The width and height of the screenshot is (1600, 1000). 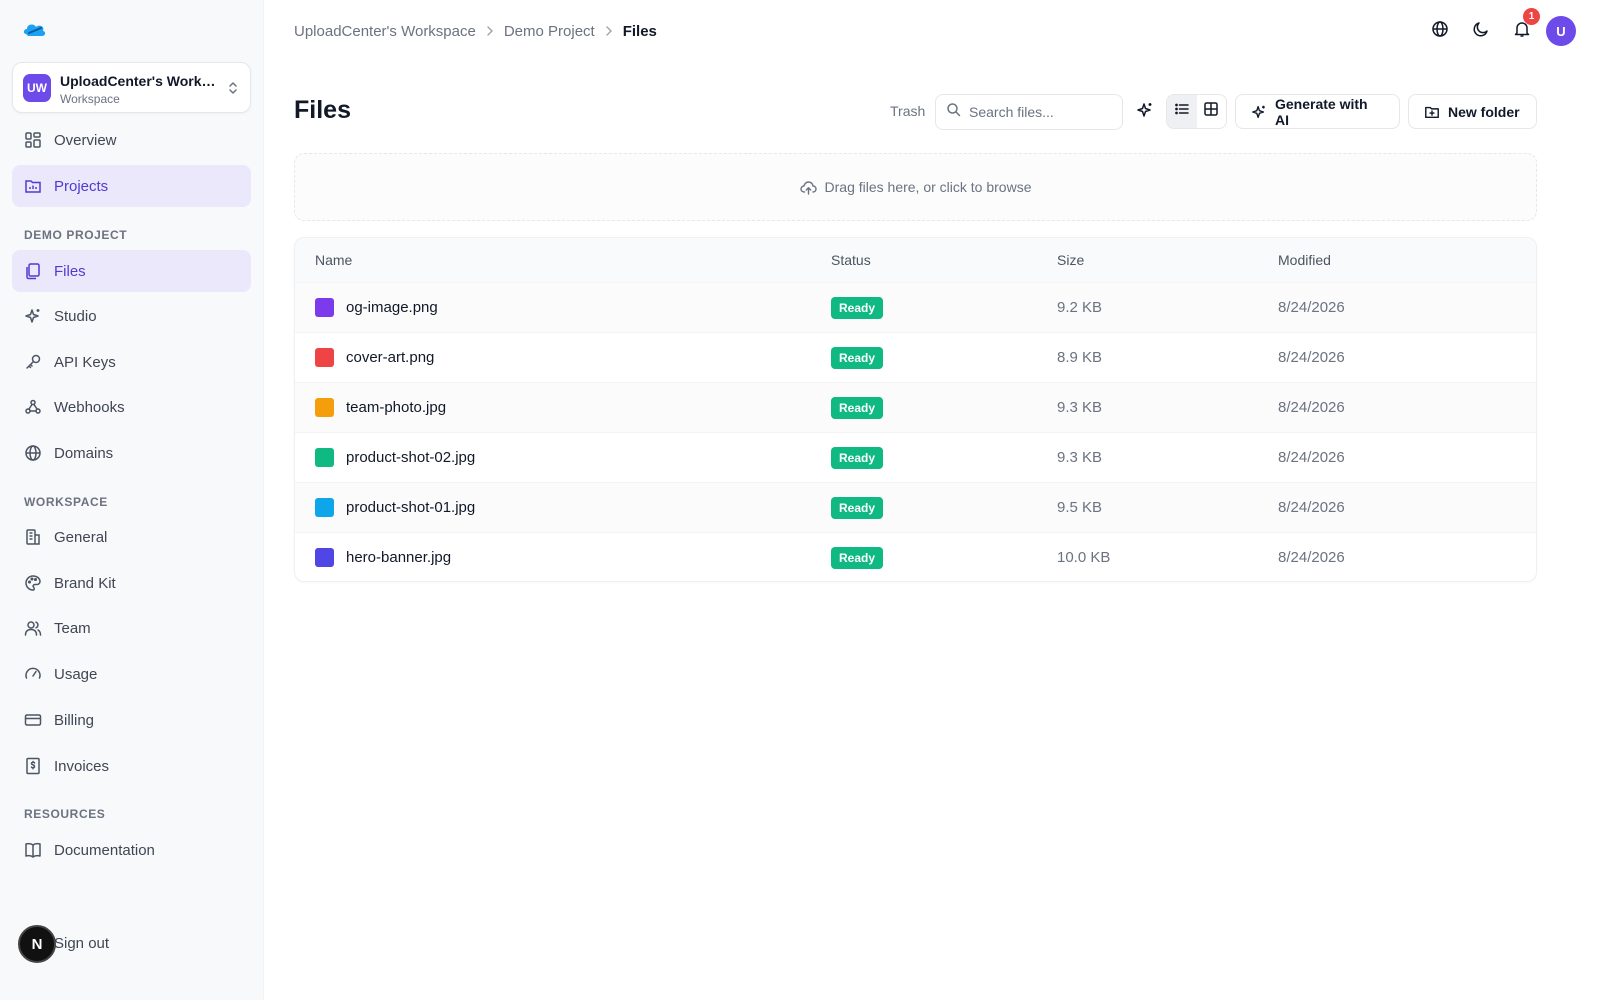 I want to click on section-label-project: DEMO PROJECT, so click(x=76, y=235).